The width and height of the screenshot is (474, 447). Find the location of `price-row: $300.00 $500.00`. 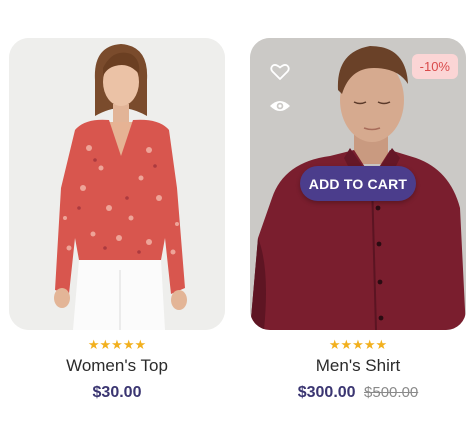

price-row: $300.00 $500.00 is located at coordinates (358, 393).